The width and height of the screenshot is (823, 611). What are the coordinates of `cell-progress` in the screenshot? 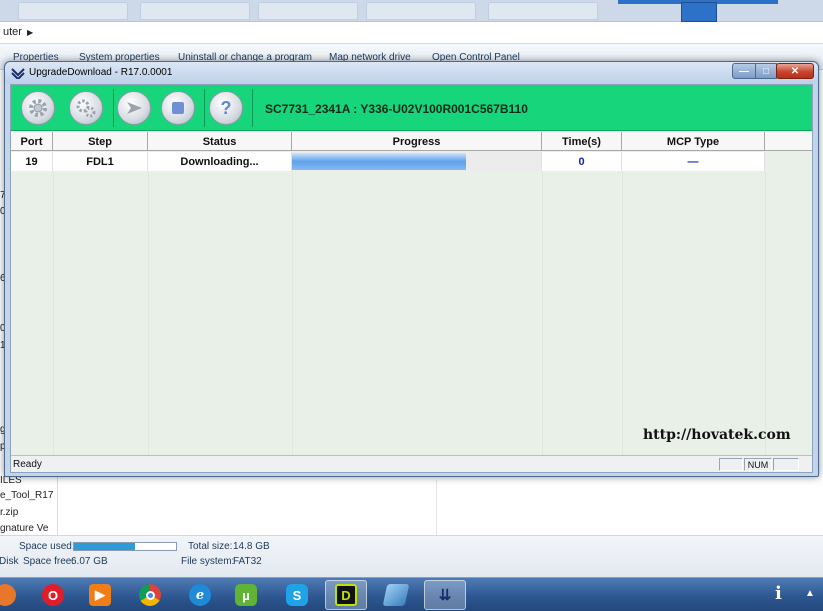 It's located at (417, 161).